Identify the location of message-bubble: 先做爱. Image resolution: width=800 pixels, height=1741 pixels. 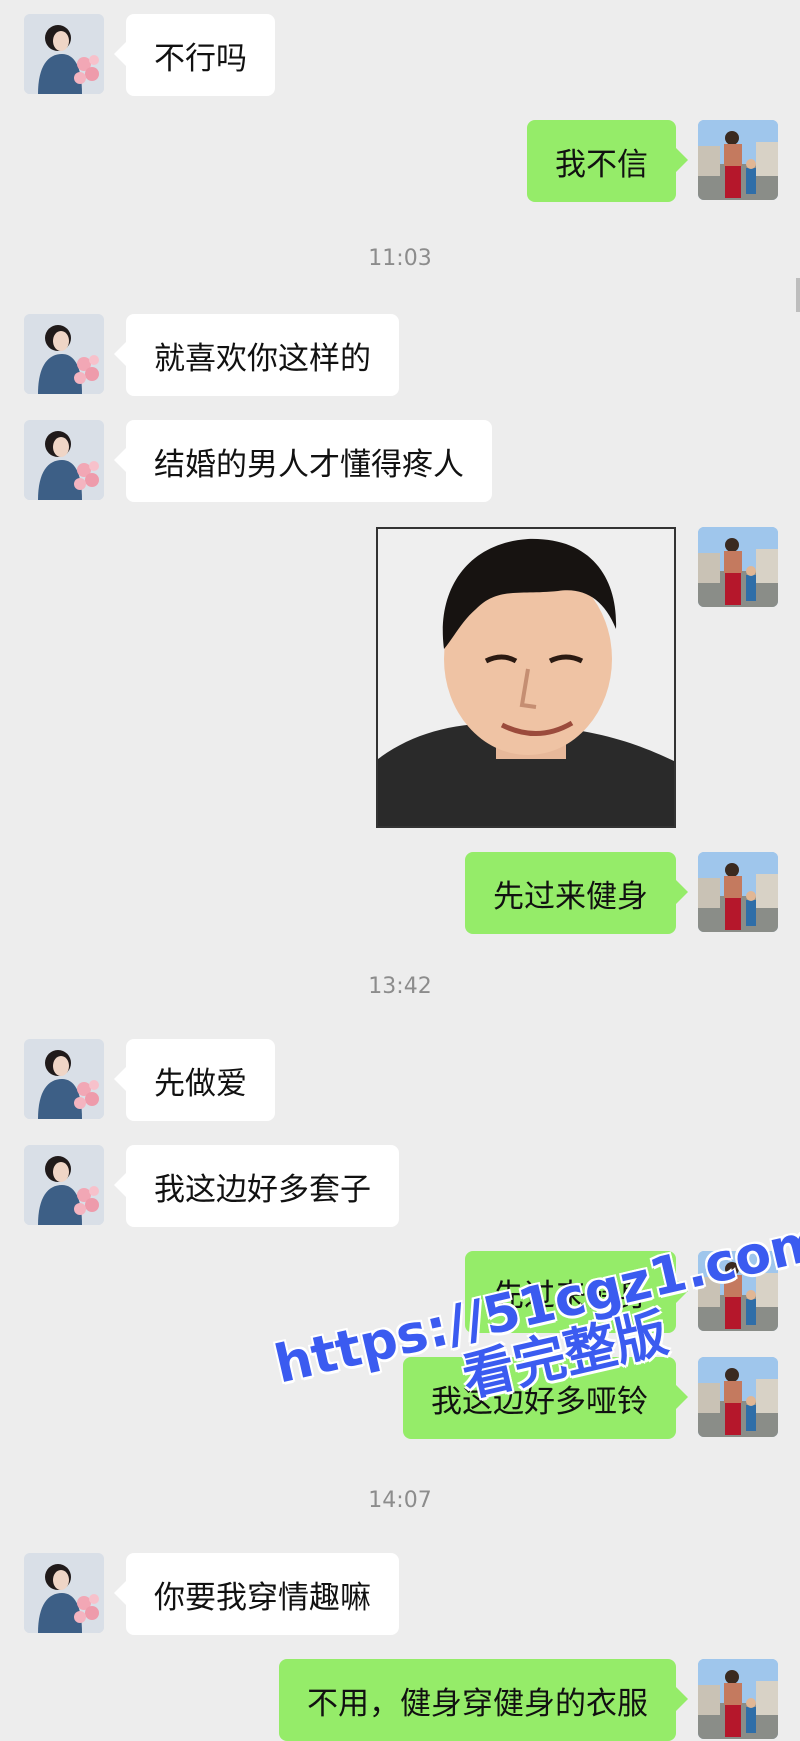
(194, 1080).